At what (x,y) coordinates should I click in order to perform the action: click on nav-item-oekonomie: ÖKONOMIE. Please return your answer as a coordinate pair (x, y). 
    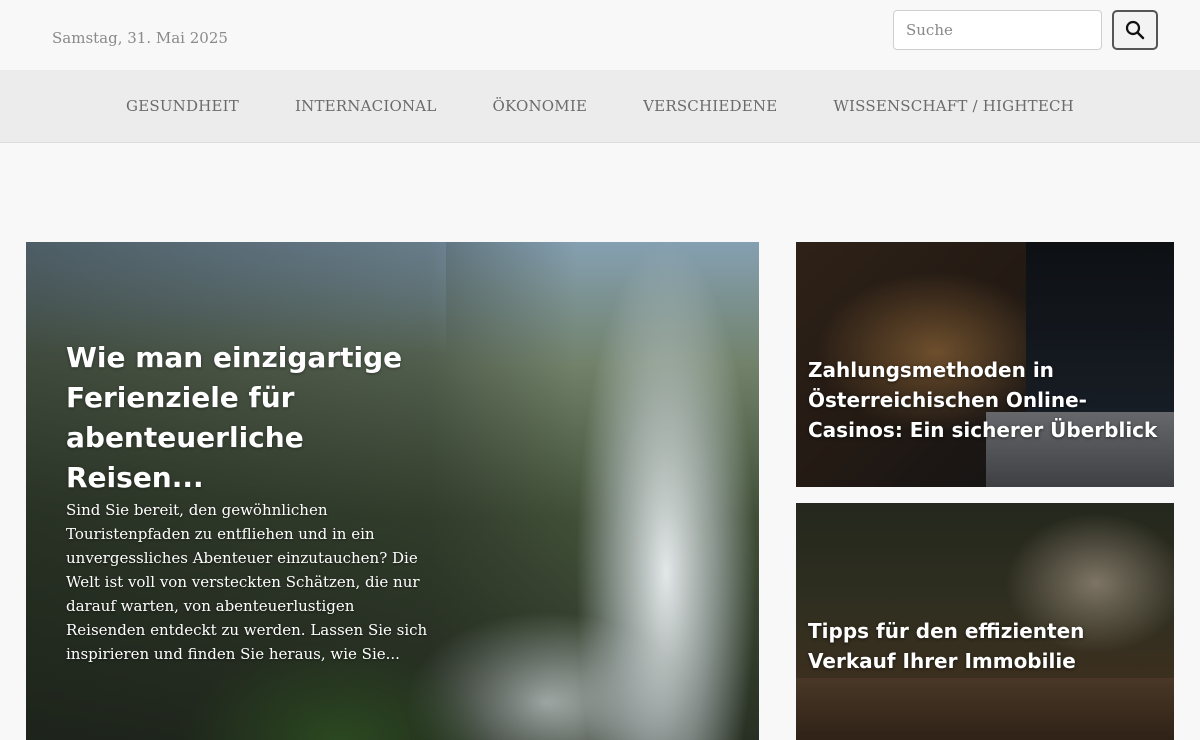
    Looking at the image, I should click on (539, 106).